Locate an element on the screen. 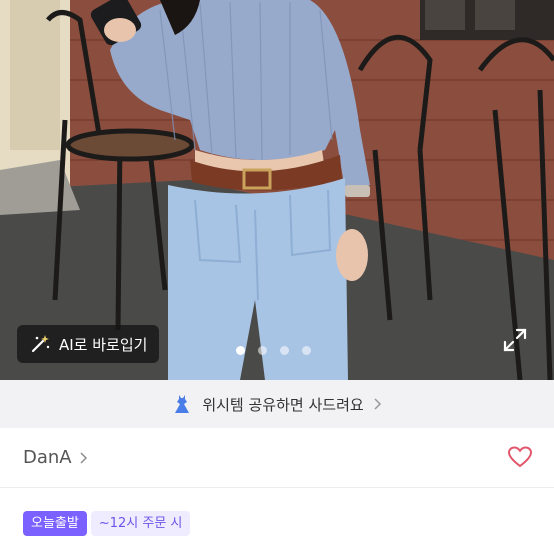 This screenshot has width=554, height=554. ai-try-on-label: AI로 바로입기 is located at coordinates (103, 344).